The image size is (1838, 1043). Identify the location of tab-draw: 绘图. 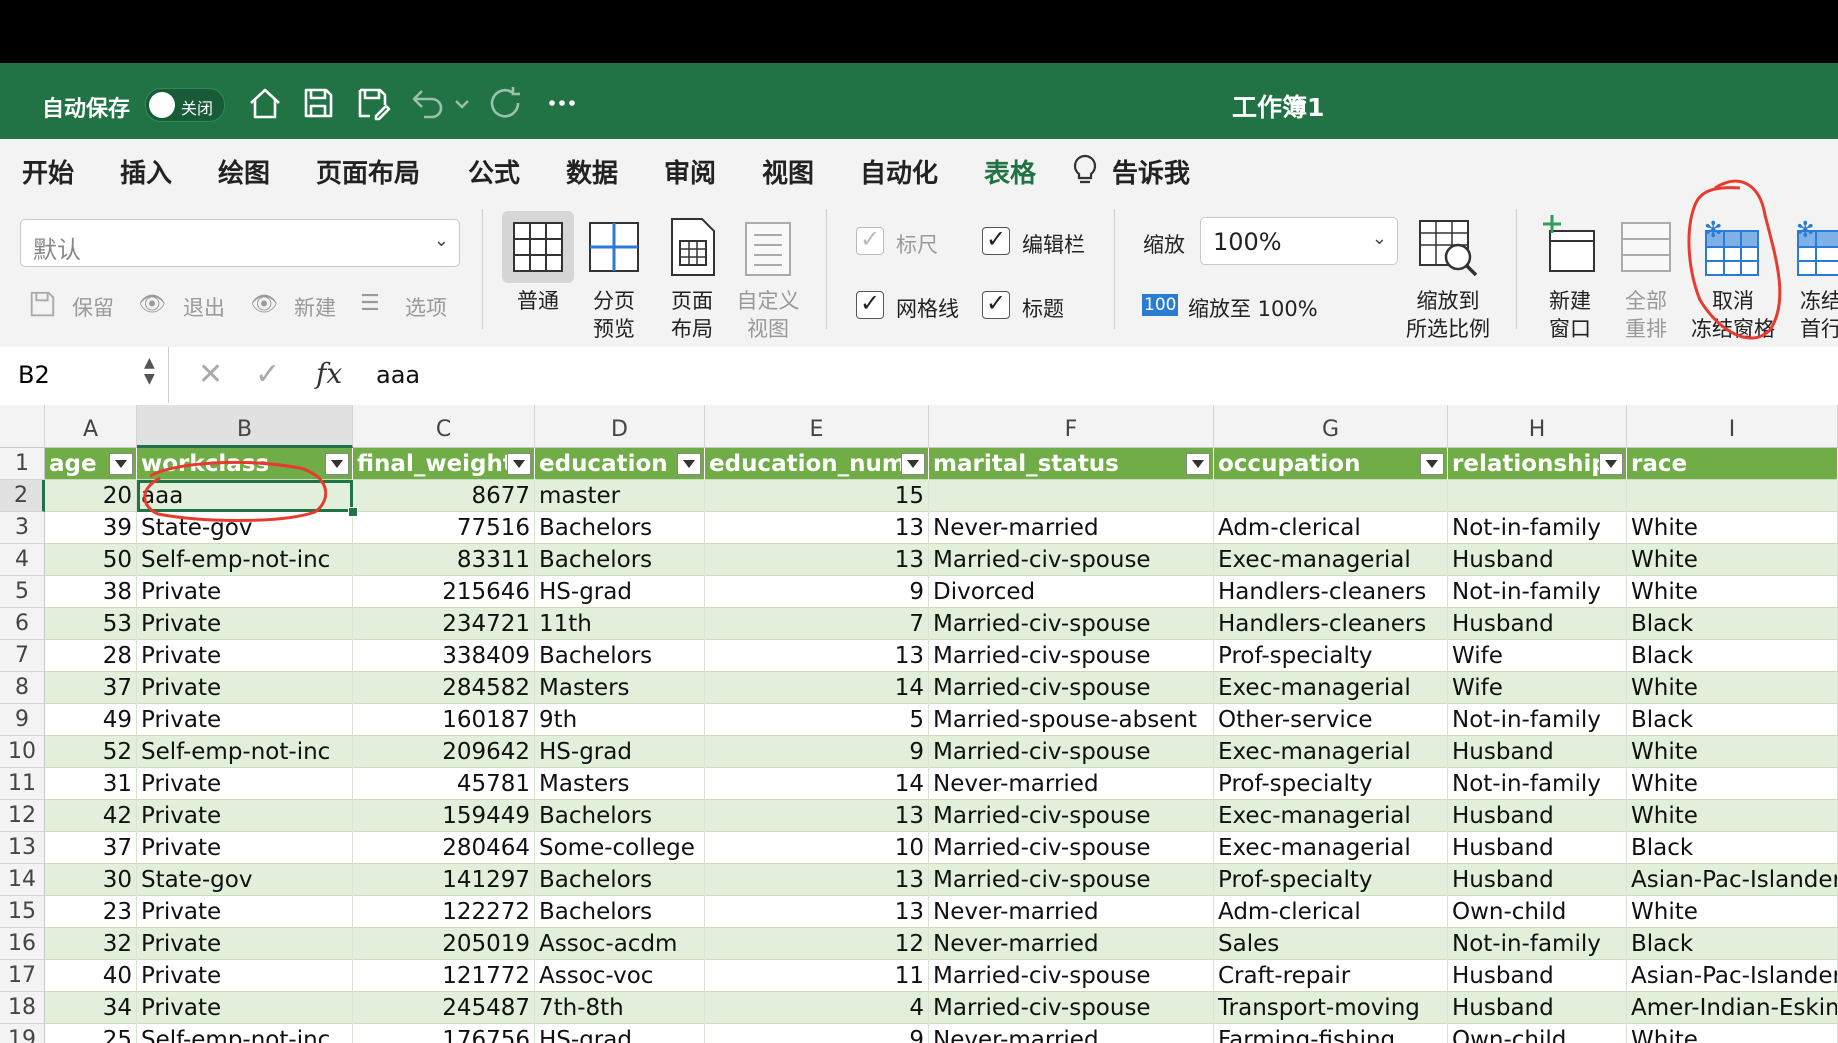
(244, 171).